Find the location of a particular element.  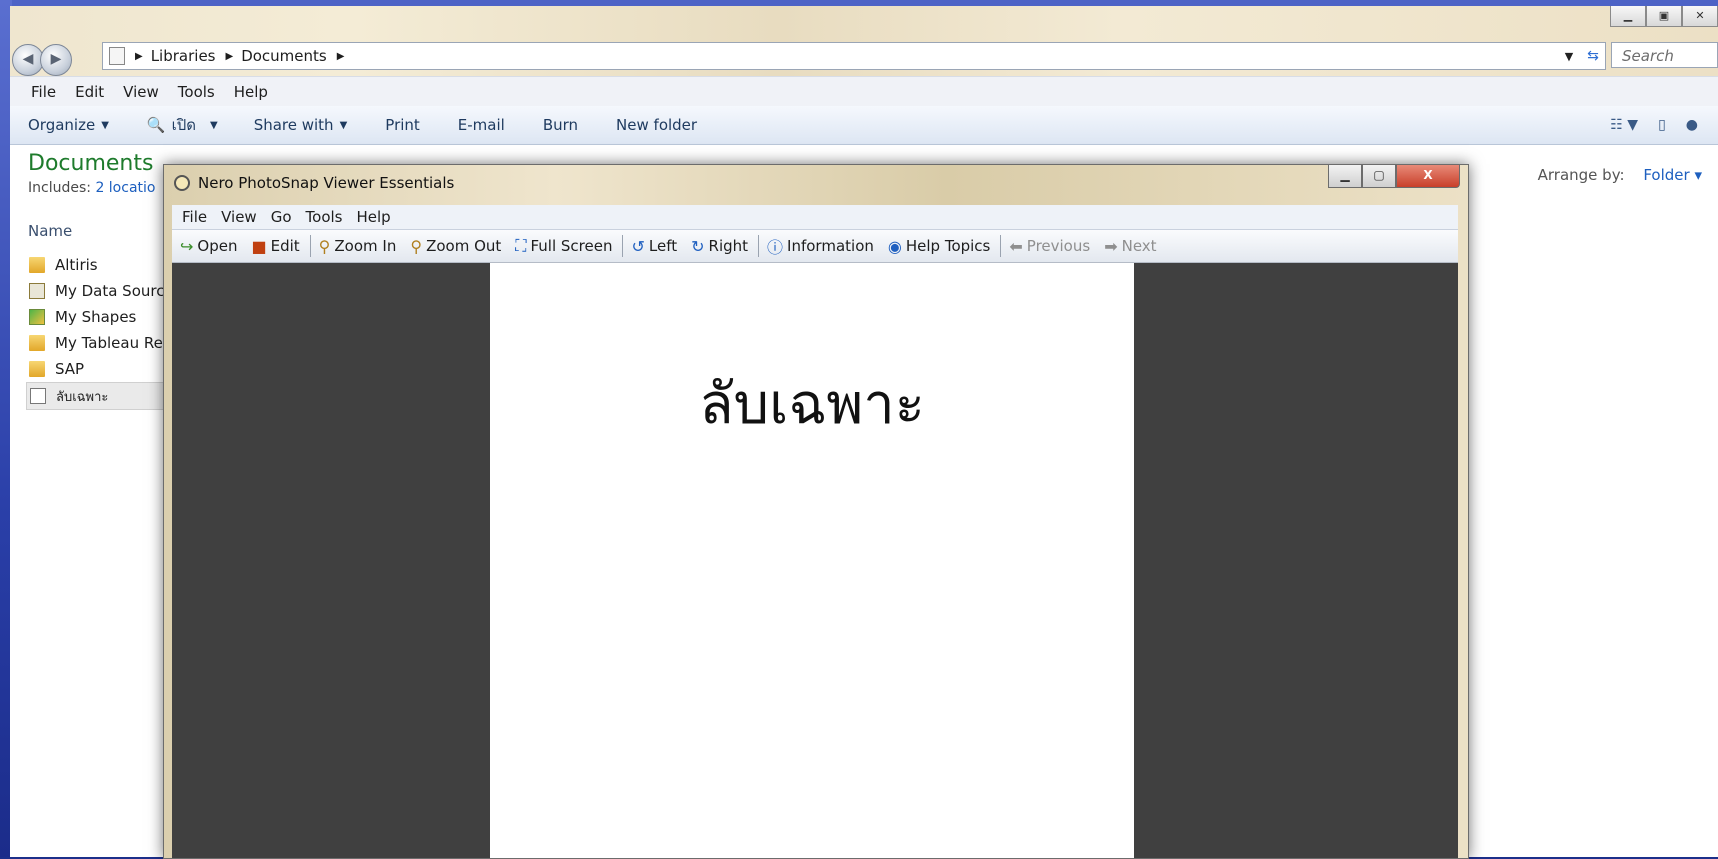

arrange-by-value: Folder is located at coordinates (1666, 175).